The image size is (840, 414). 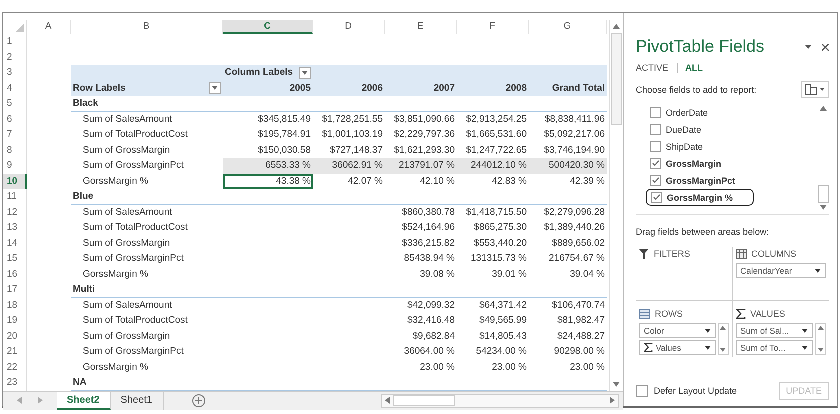 I want to click on row-header: 4, so click(x=15, y=88).